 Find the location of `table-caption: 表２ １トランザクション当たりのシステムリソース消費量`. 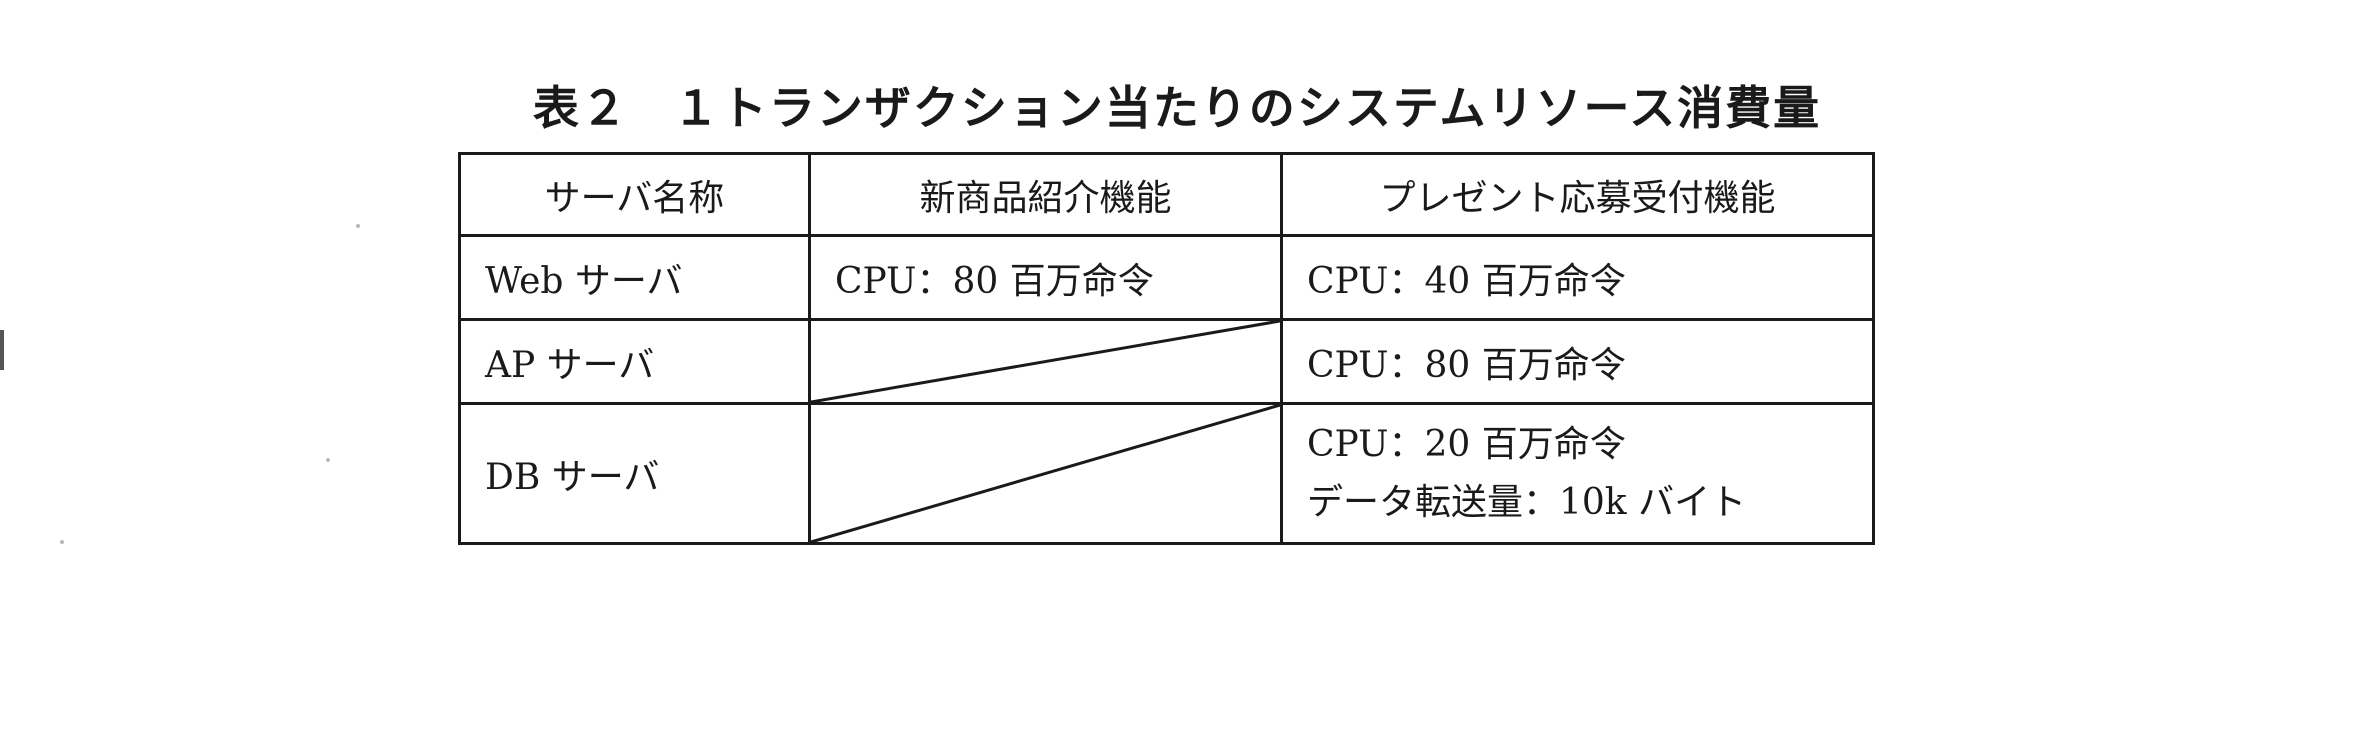

table-caption: 表２ １トランザクション当たりのシステムリソース消費量 is located at coordinates (1177, 105).